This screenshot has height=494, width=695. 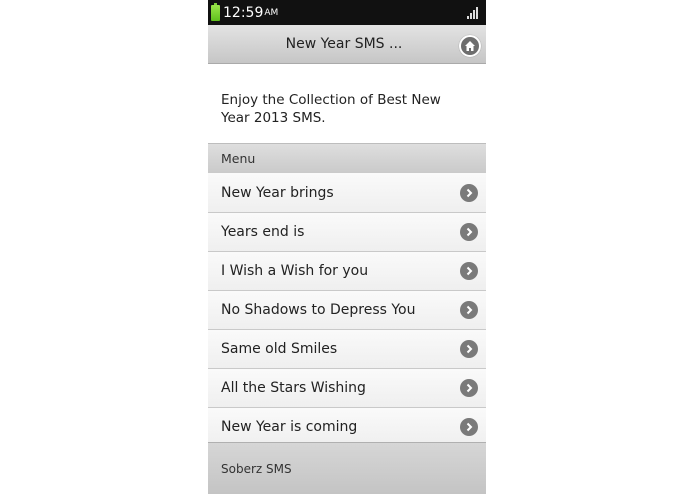 I want to click on menu-item-new-year-brings: New Year brings, so click(x=347, y=193).